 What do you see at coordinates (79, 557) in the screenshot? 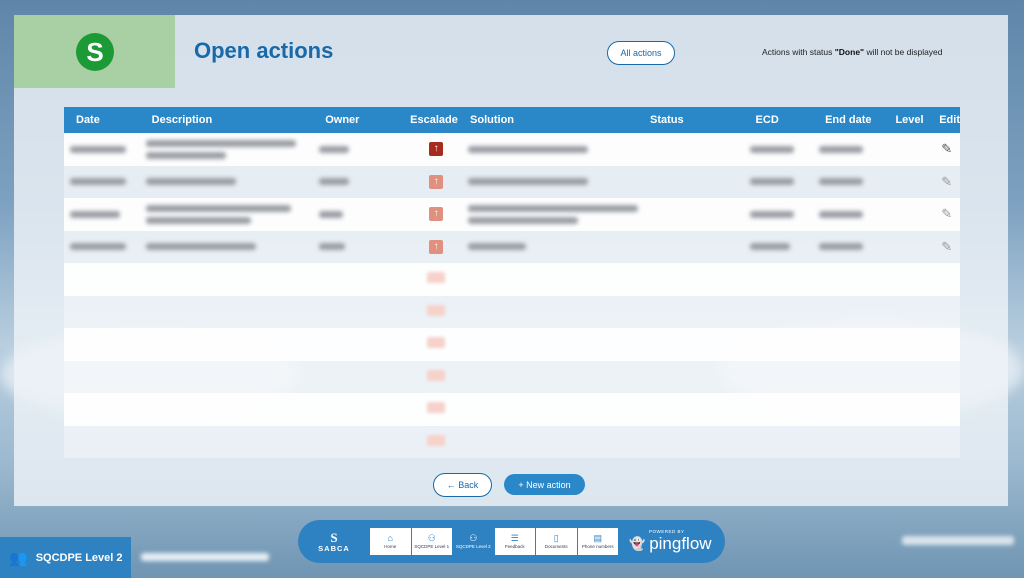
I see `level-label: SQCDPE Level 2` at bounding box center [79, 557].